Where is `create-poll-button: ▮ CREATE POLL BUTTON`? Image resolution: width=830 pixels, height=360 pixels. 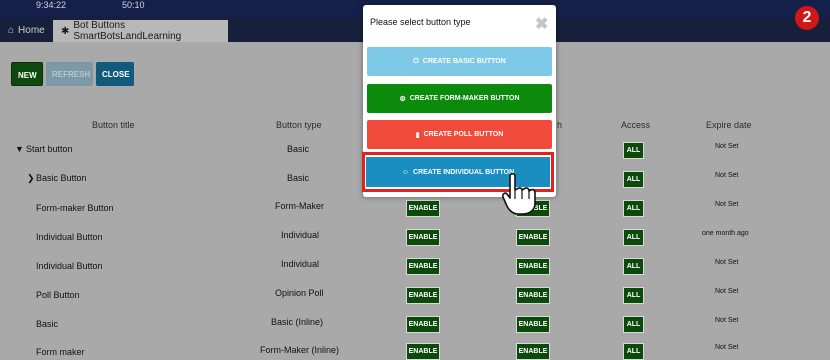
create-poll-button: ▮ CREATE POLL BUTTON is located at coordinates (459, 134).